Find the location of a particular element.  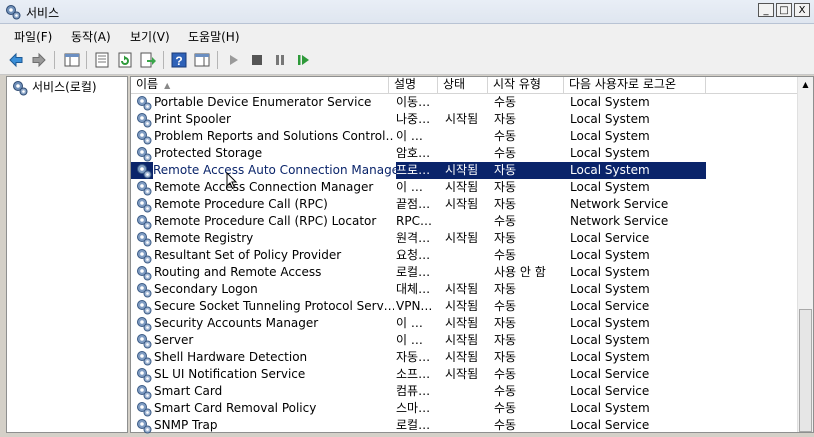

table-row: Print Spooler 나중… 시작됨 자동 Local System is located at coordinates (418, 119).